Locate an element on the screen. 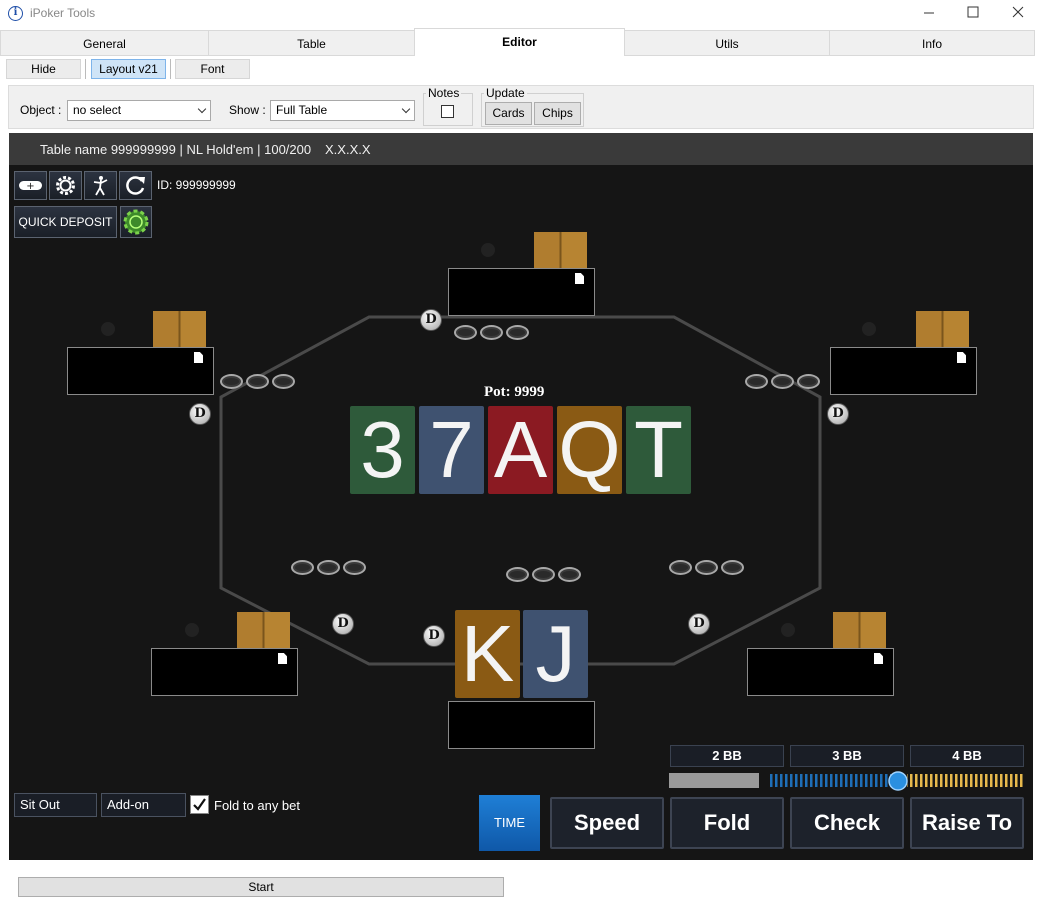 The width and height of the screenshot is (1041, 897). refresh-icon is located at coordinates (135, 185).